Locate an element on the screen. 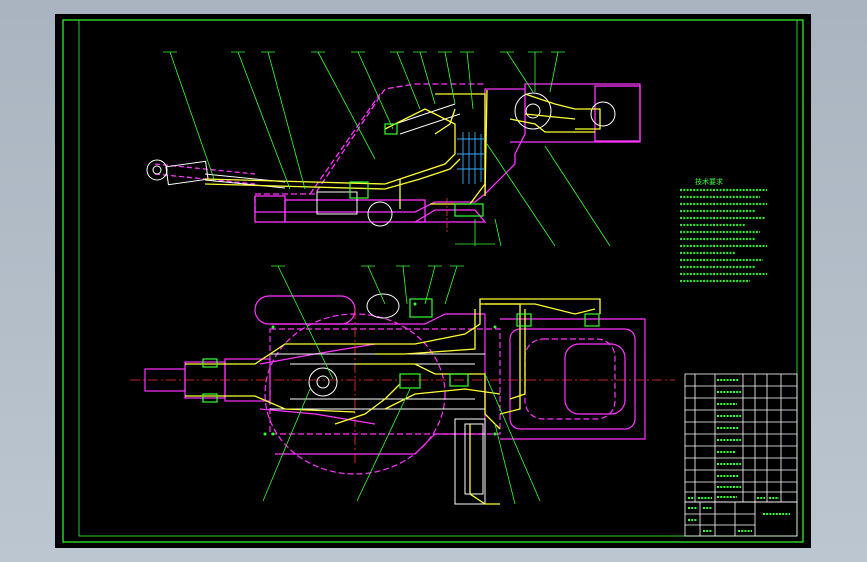 The height and width of the screenshot is (562, 867). title-block-text is located at coordinates (739, 519).